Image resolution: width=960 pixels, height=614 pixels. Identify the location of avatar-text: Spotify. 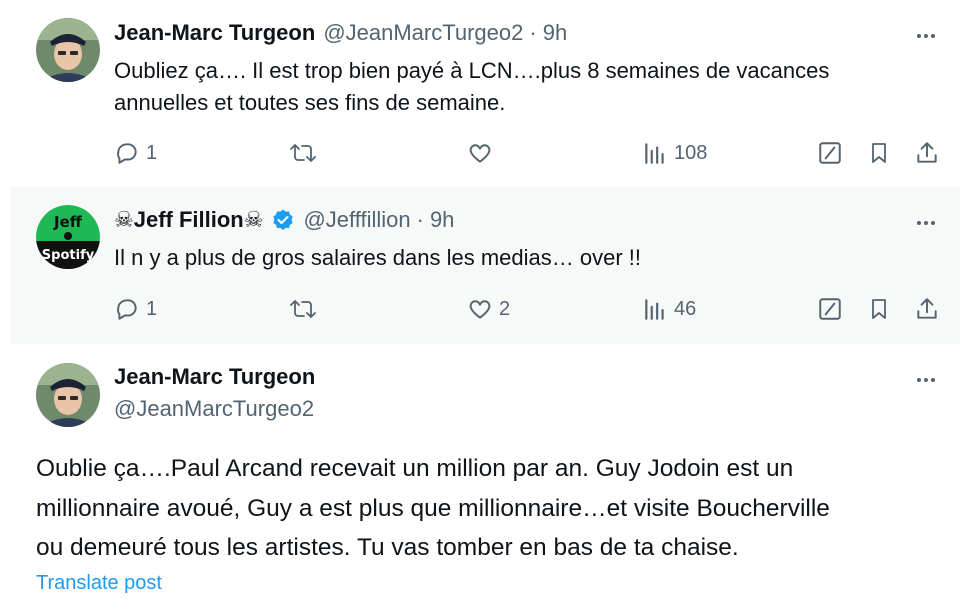
(68, 255).